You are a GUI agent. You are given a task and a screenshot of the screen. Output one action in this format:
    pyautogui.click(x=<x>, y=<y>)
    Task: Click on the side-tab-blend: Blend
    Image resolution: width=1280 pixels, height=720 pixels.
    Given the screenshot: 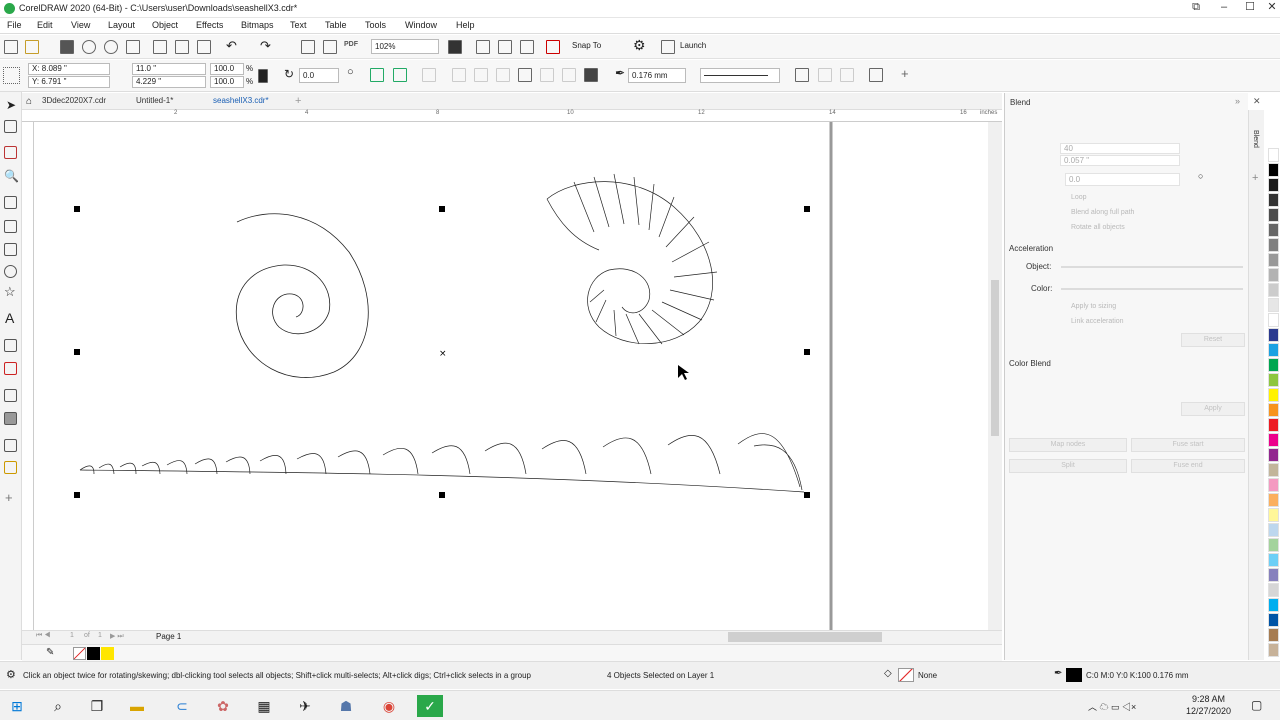 What is the action you would take?
    pyautogui.click(x=1255, y=139)
    